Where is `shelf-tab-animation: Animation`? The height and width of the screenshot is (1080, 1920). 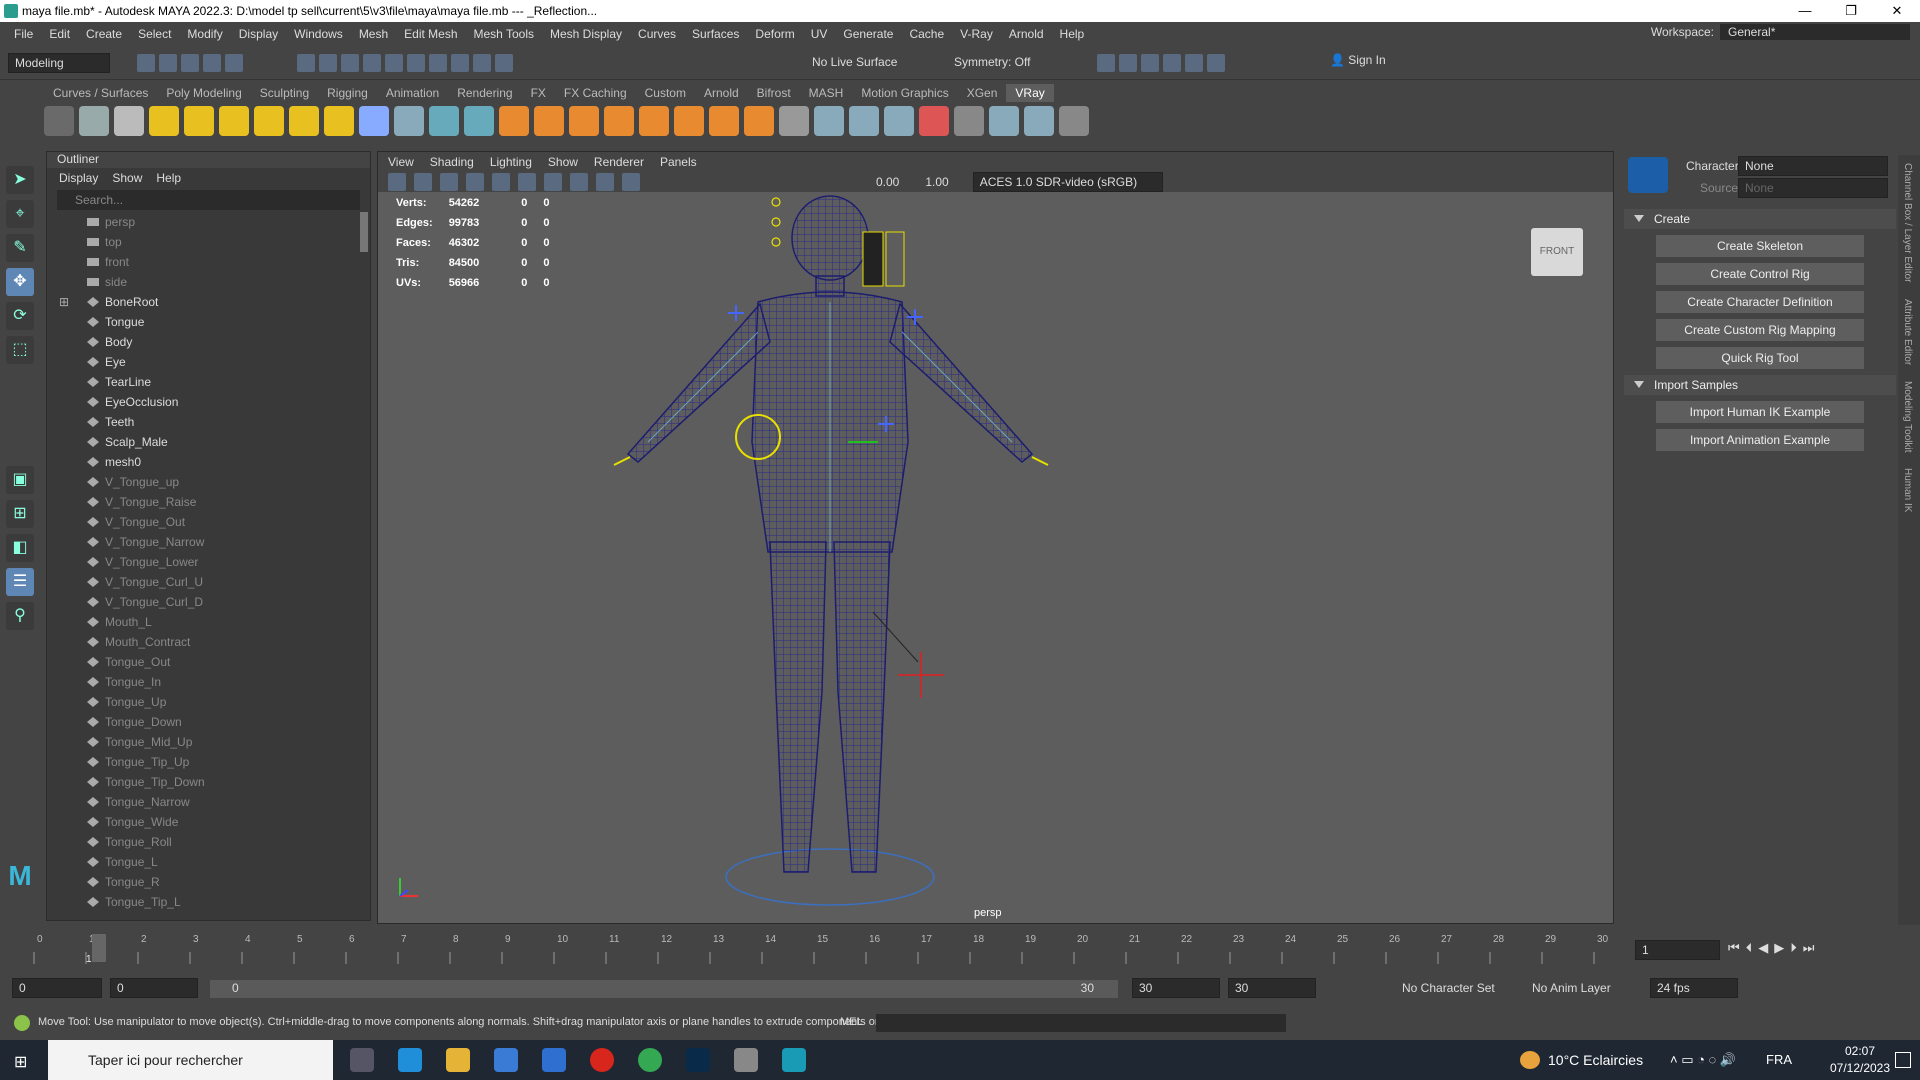 shelf-tab-animation: Animation is located at coordinates (412, 93).